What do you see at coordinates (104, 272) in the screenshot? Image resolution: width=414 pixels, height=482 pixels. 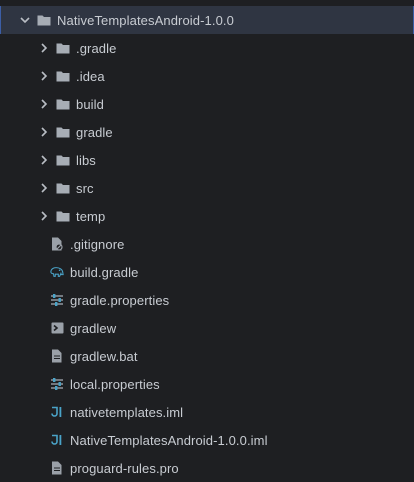 I see `tree-item-label: build.gradle` at bounding box center [104, 272].